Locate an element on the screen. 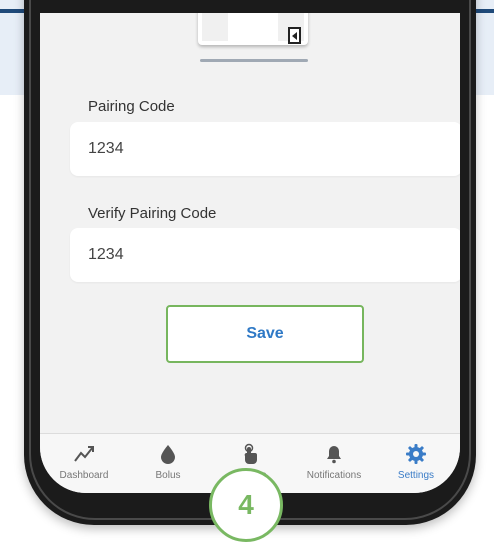 The width and height of the screenshot is (494, 556). tab-bolus: Bolus is located at coordinates (168, 463).